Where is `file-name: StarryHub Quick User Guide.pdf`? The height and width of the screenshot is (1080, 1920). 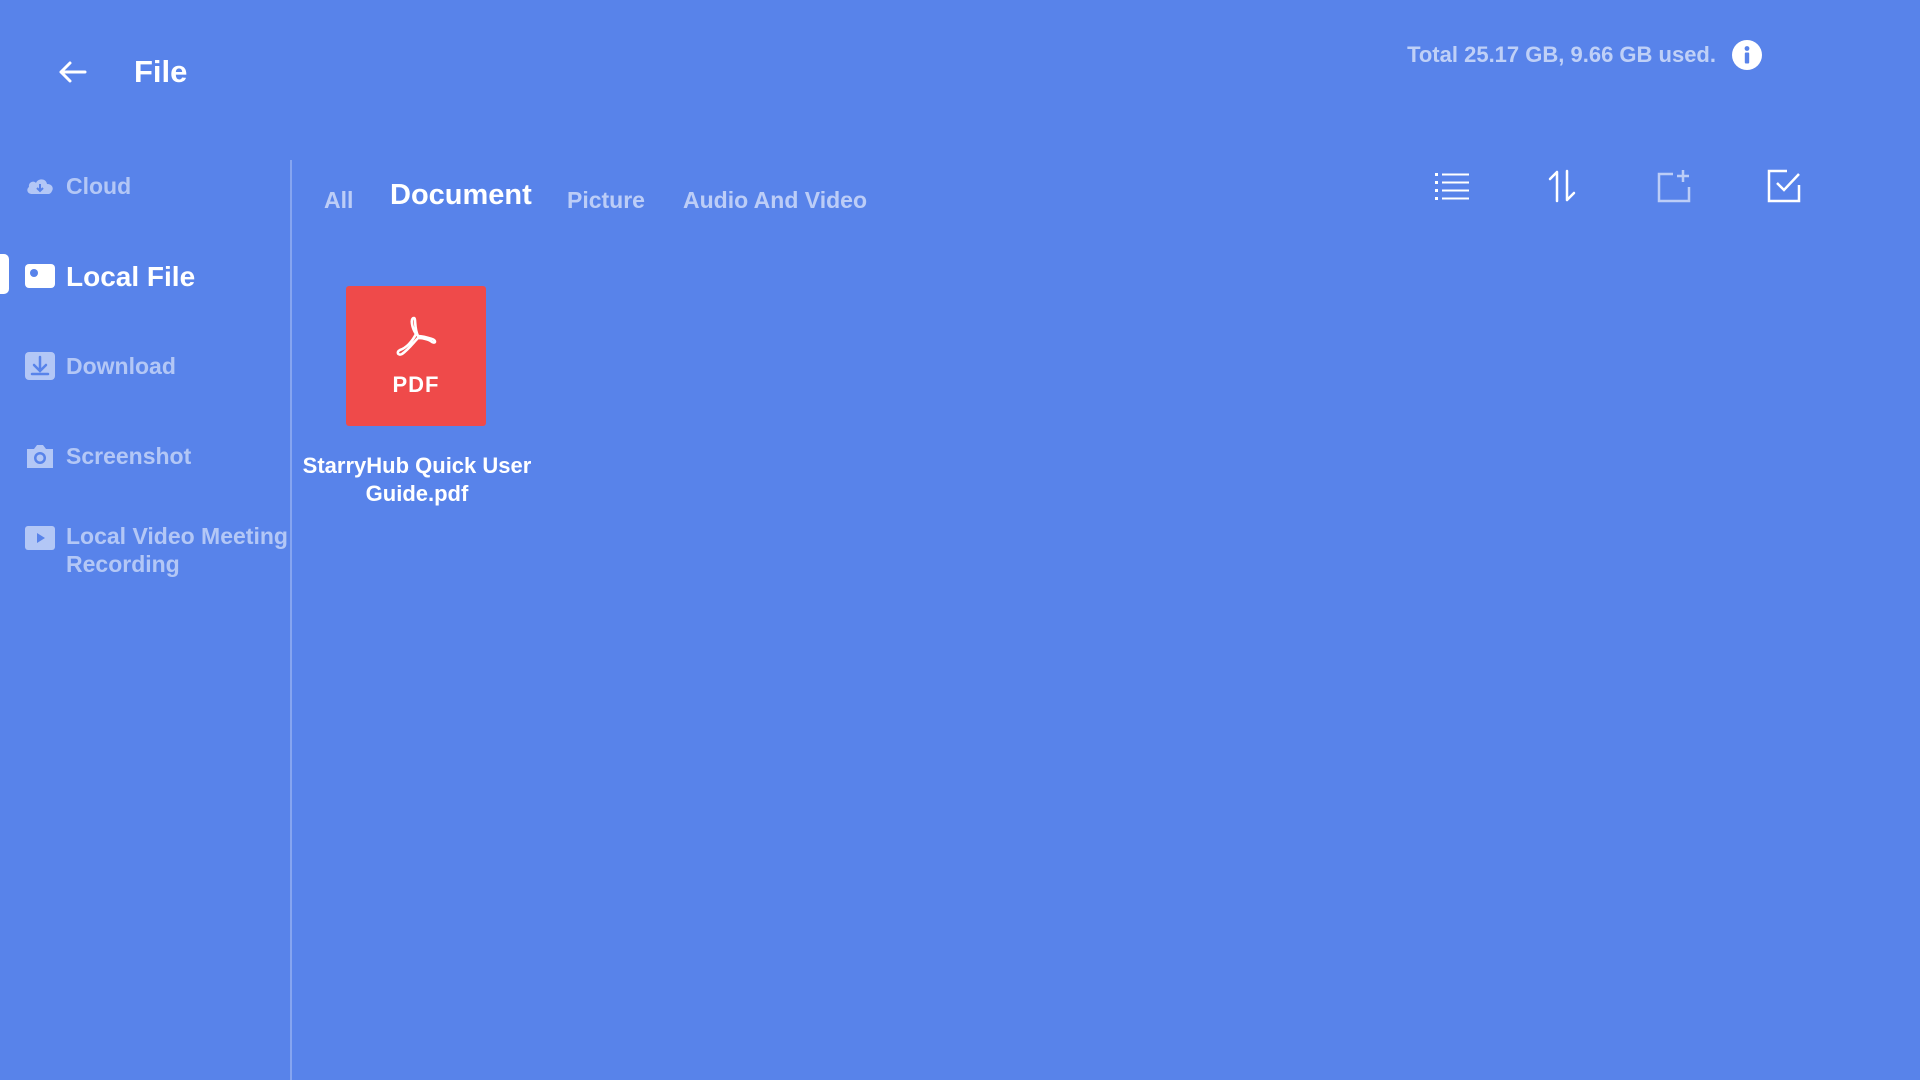 file-name: StarryHub Quick User Guide.pdf is located at coordinates (417, 479).